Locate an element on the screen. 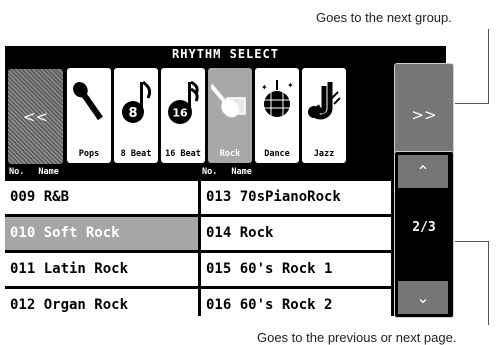 The height and width of the screenshot is (345, 501). category-label: 8 Beat is located at coordinates (136, 154).